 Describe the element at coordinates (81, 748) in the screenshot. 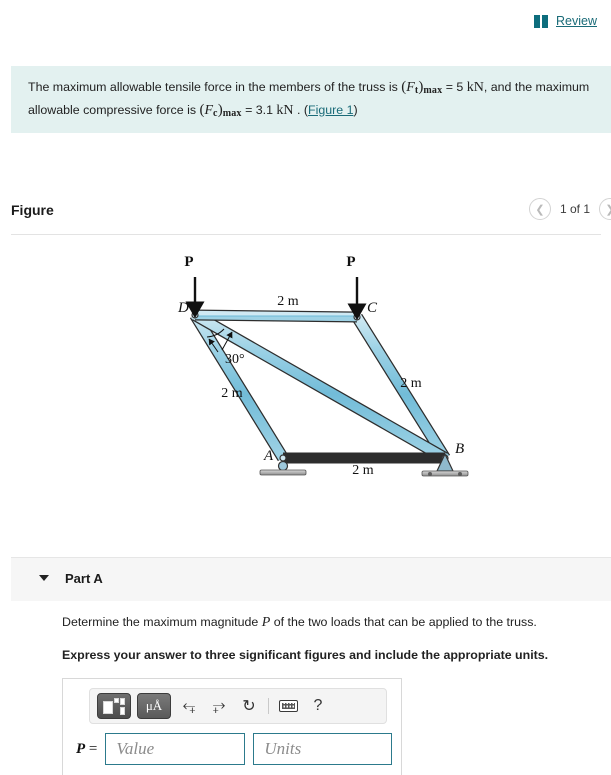

I see `answer-label-symbol: P` at that location.